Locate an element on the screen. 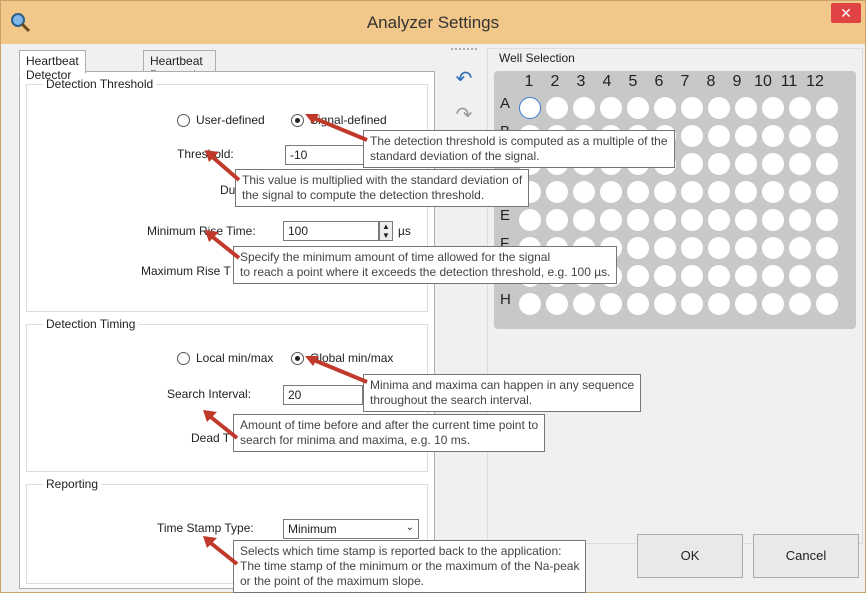 Image resolution: width=866 pixels, height=593 pixels. user-defined-radio: User-defined is located at coordinates (221, 120).